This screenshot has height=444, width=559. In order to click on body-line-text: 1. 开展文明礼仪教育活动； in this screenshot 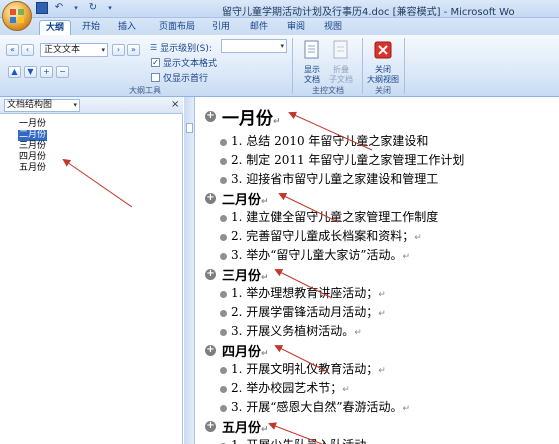, I will do `click(305, 369)`.